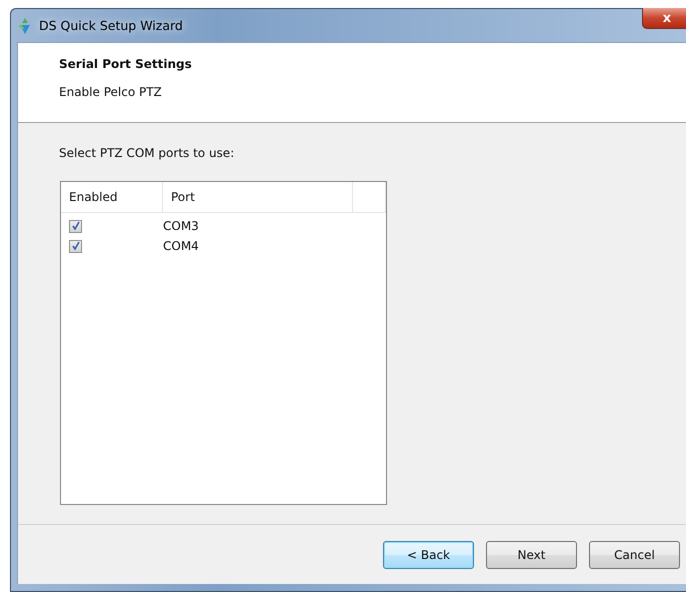  I want to click on window-title: DS Quick Setup Wizard, so click(111, 25).